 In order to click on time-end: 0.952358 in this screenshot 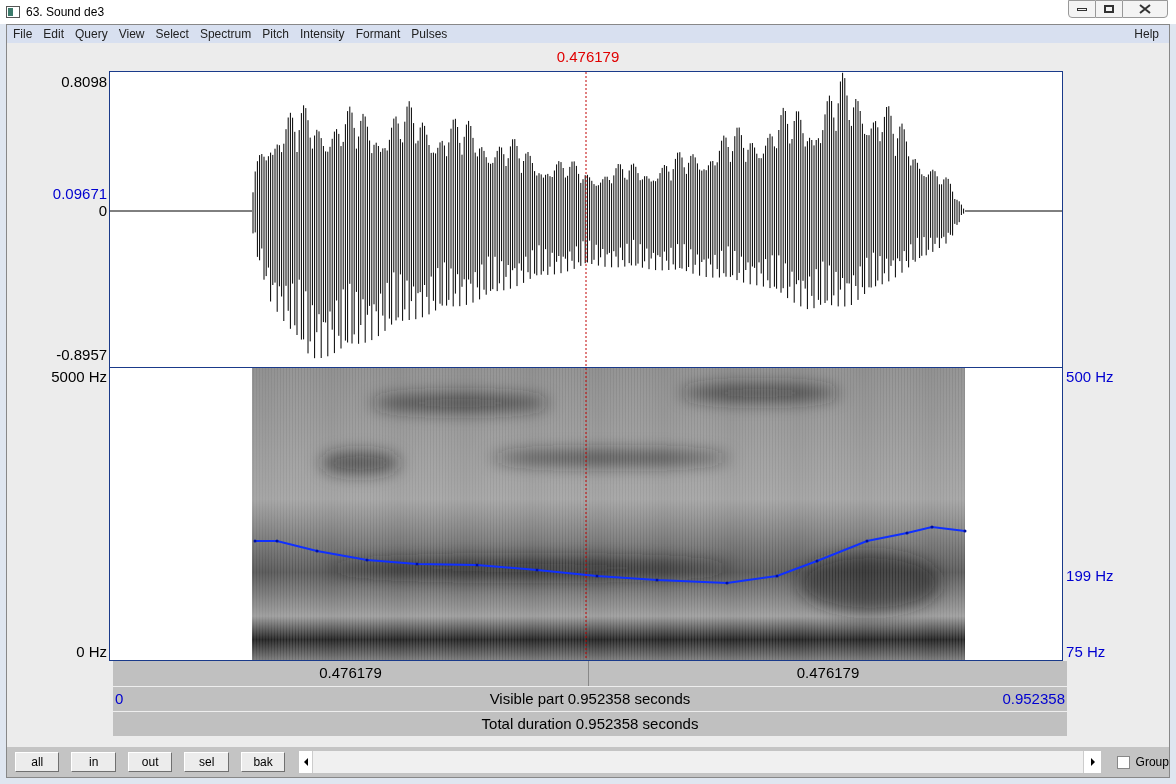, I will do `click(1033, 698)`.